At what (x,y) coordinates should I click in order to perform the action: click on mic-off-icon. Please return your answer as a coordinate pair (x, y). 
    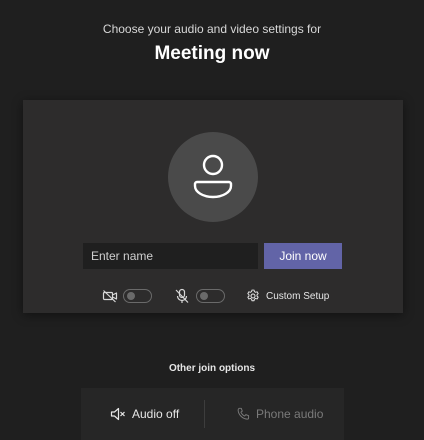
    Looking at the image, I should click on (182, 295).